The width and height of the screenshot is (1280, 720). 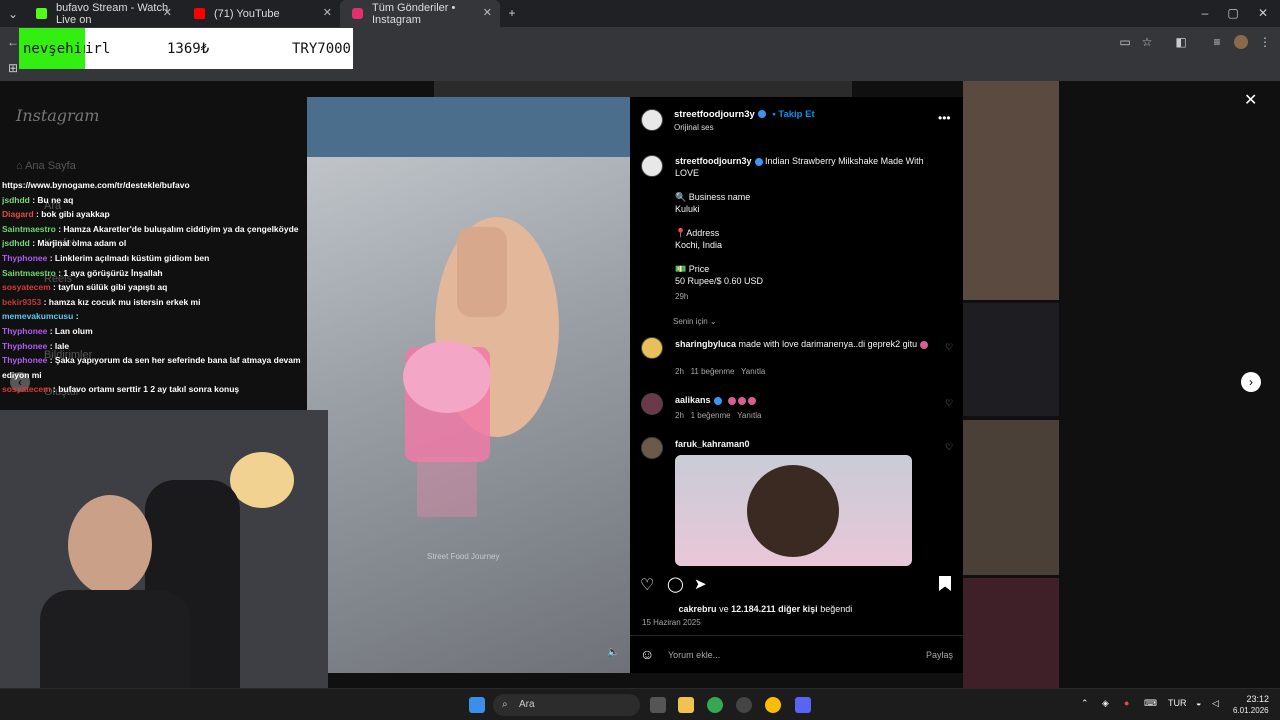 I want to click on post-author: streetfoodjourn3y • Takip Et, so click(x=744, y=114).